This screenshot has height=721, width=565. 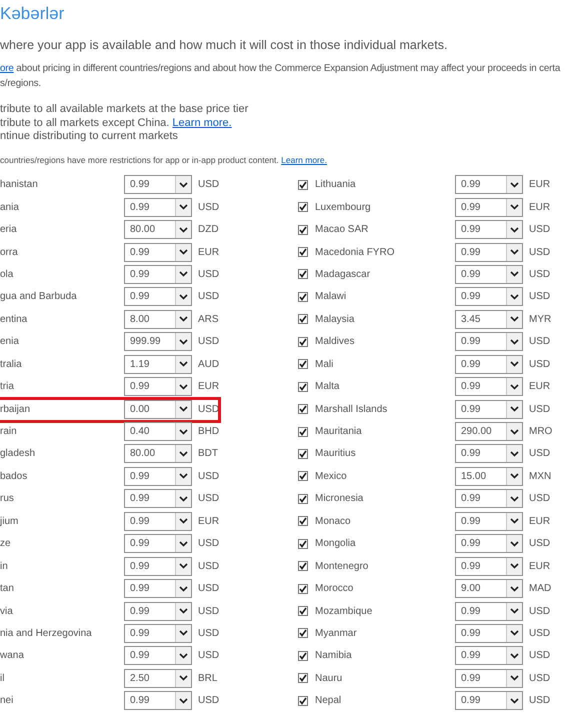 I want to click on country-name: Mauritania, so click(x=339, y=432).